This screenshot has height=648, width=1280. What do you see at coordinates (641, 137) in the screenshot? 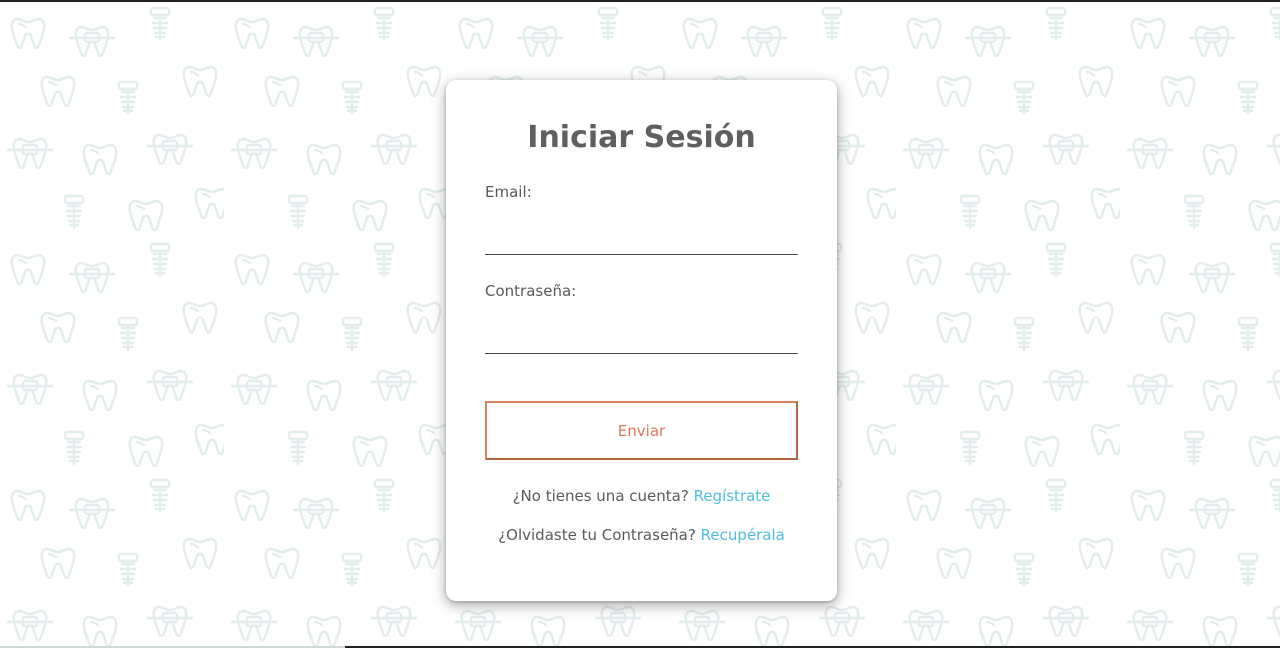
I see `page-title: Iniciar Sesión` at bounding box center [641, 137].